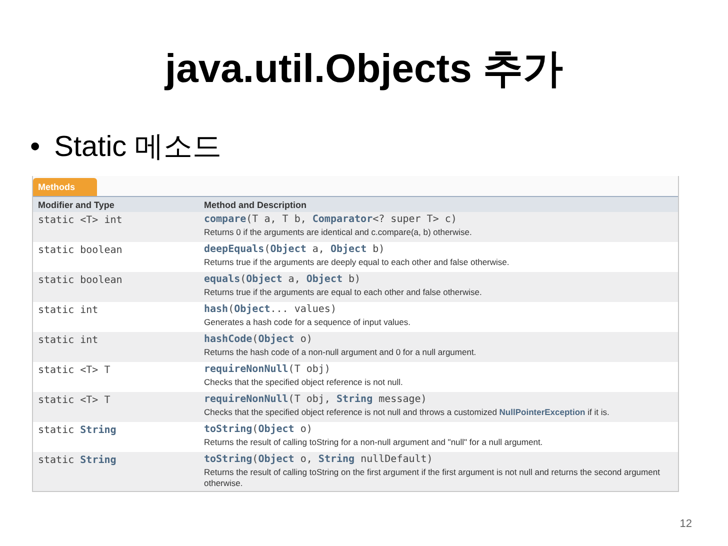 The image size is (728, 546). I want to click on bullet-text: Static 메소드, so click(138, 147).